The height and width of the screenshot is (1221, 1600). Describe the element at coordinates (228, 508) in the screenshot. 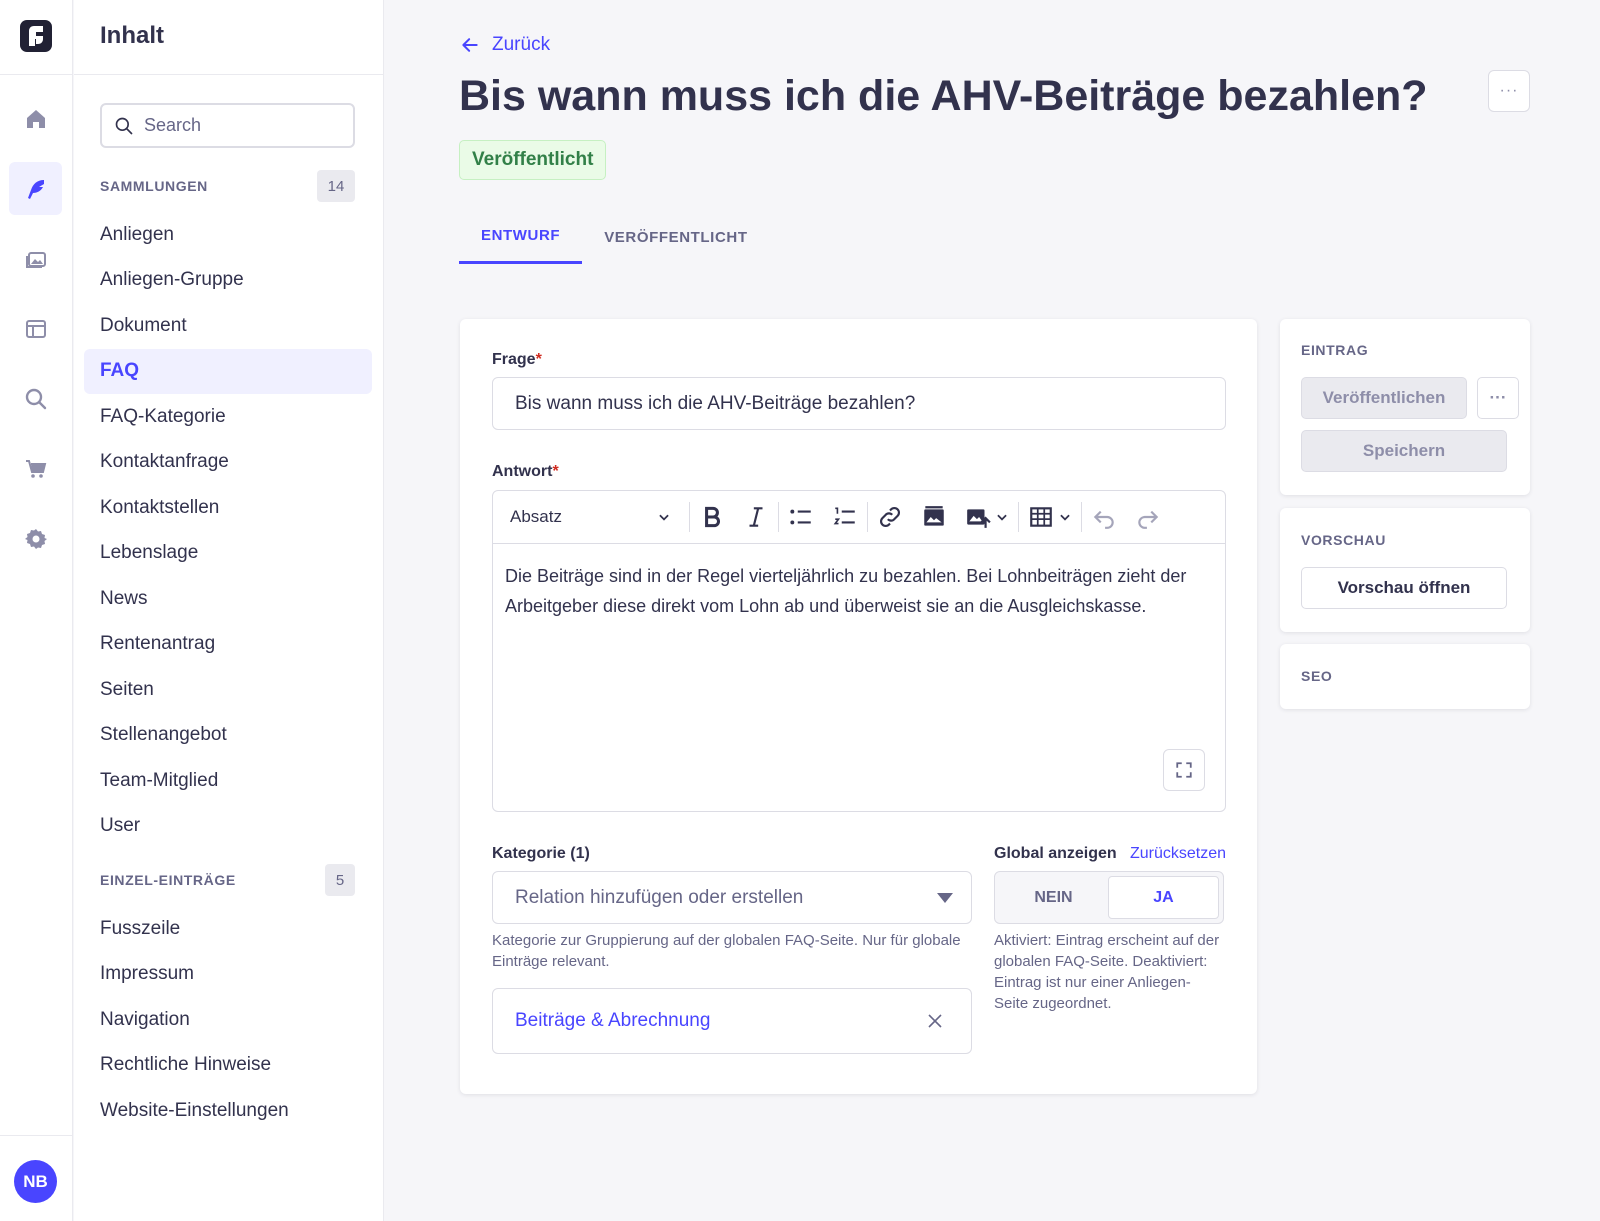

I see `sidebar-item-kontaktstellen: Kontaktstellen` at that location.